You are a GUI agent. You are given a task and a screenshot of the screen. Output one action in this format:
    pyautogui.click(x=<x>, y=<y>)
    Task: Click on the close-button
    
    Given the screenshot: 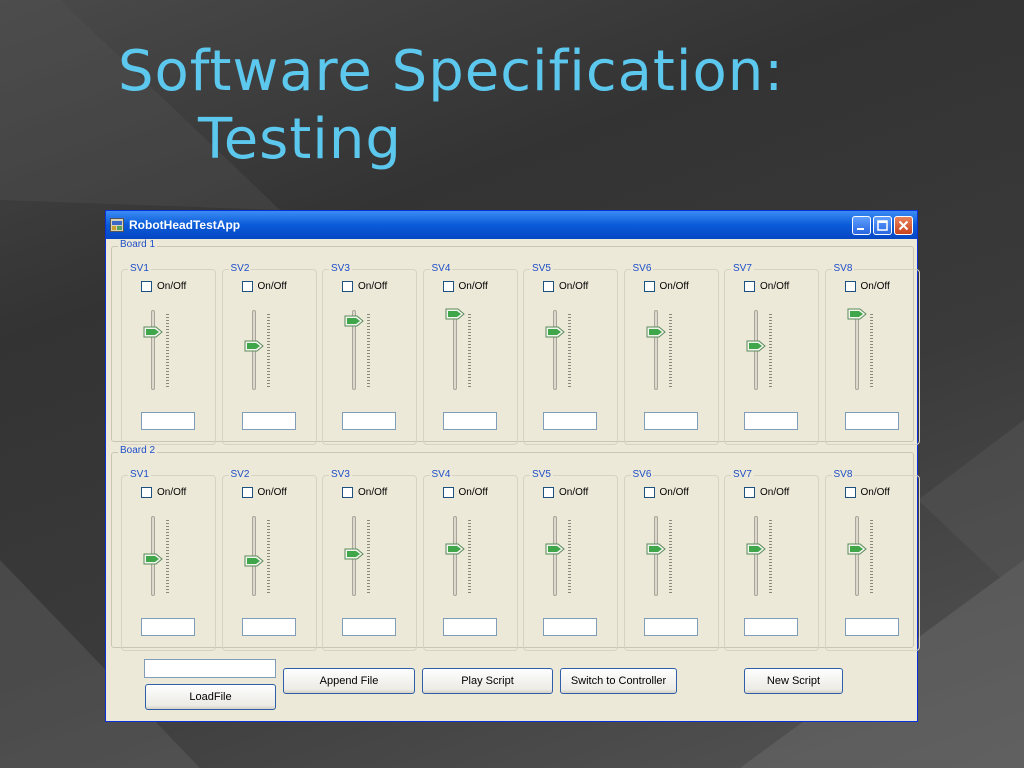 What is the action you would take?
    pyautogui.click(x=903, y=225)
    